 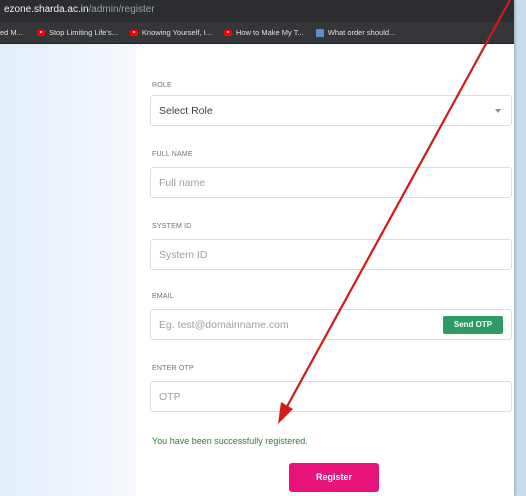 I want to click on send-otp-button: Send OTP, so click(x=473, y=325).